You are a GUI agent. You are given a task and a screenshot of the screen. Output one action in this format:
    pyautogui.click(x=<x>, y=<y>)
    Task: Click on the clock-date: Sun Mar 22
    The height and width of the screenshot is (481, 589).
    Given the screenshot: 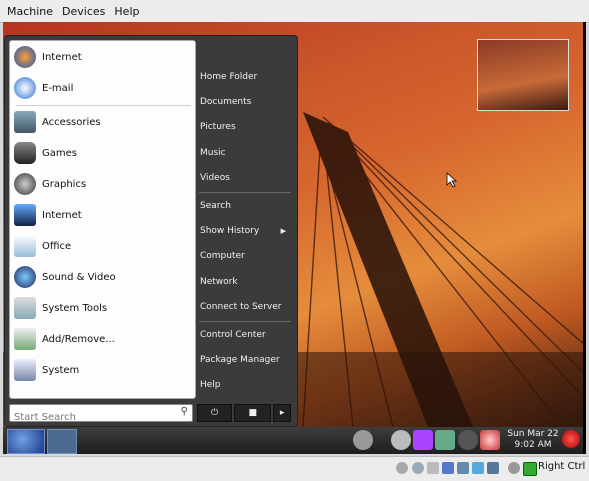 What is the action you would take?
    pyautogui.click(x=533, y=434)
    